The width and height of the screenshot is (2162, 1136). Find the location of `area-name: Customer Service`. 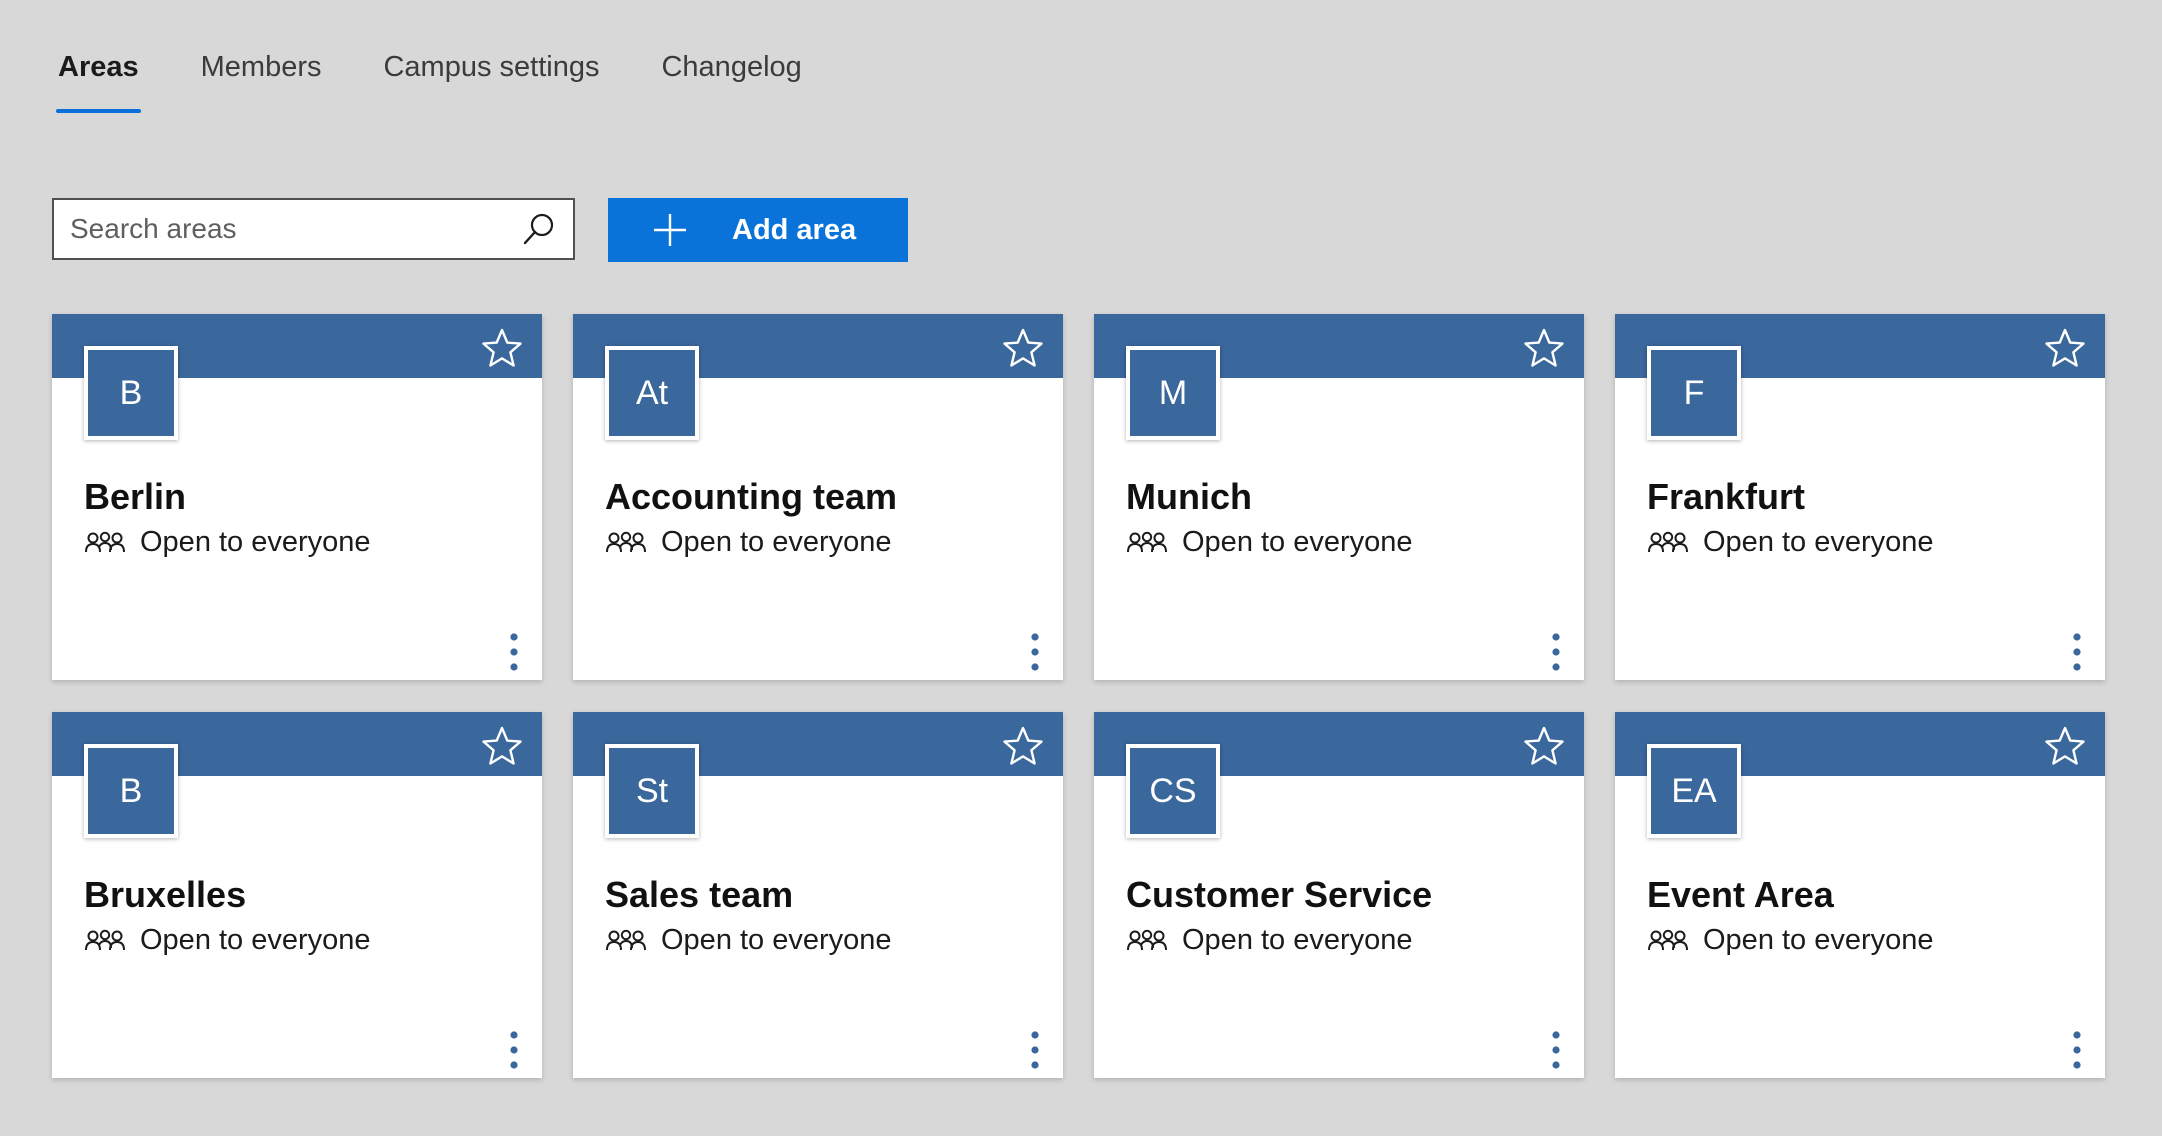

area-name: Customer Service is located at coordinates (1279, 894).